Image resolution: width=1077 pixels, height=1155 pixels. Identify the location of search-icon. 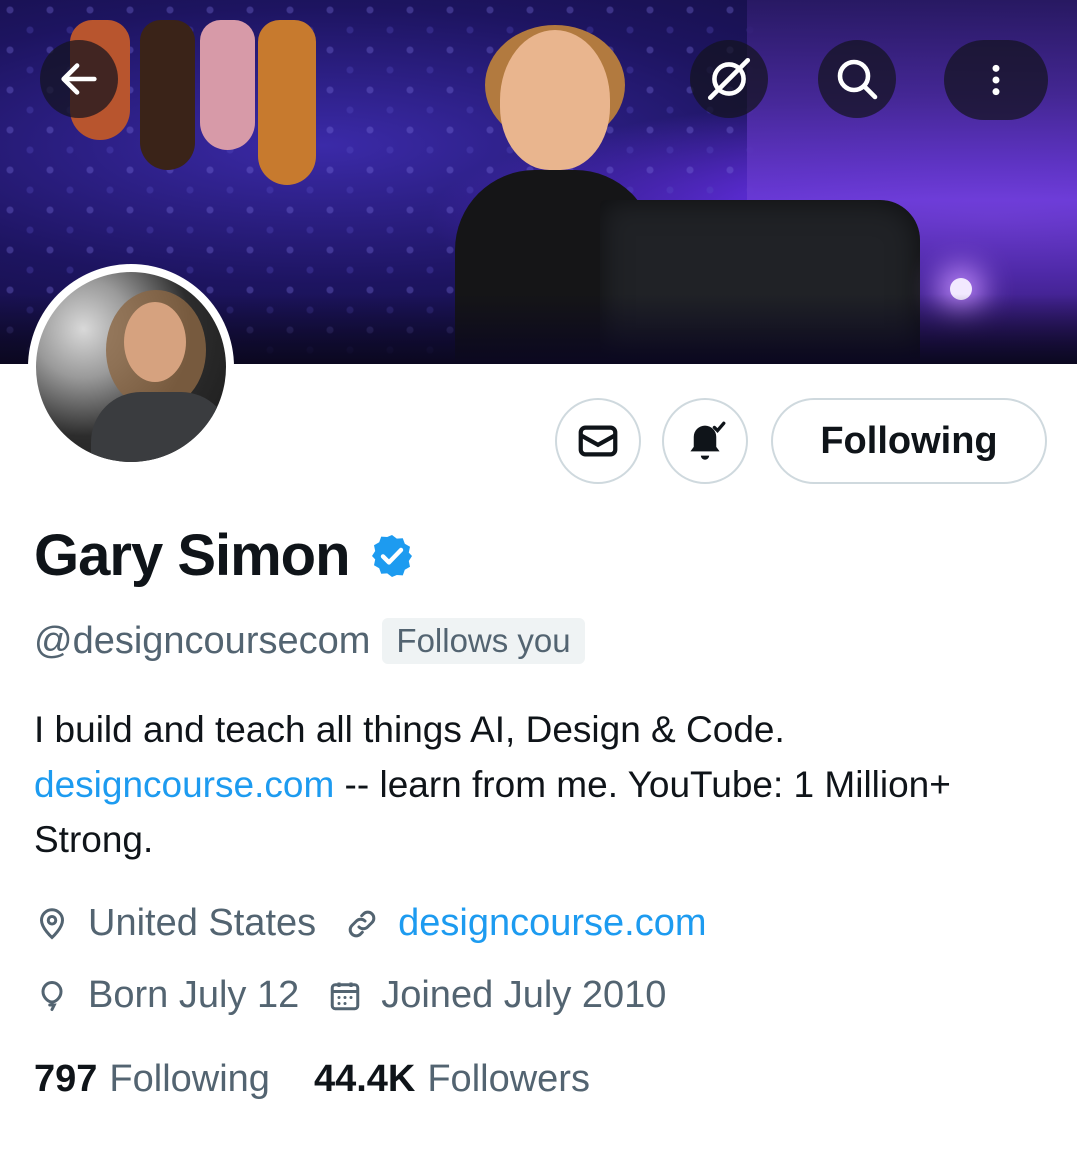
(857, 79).